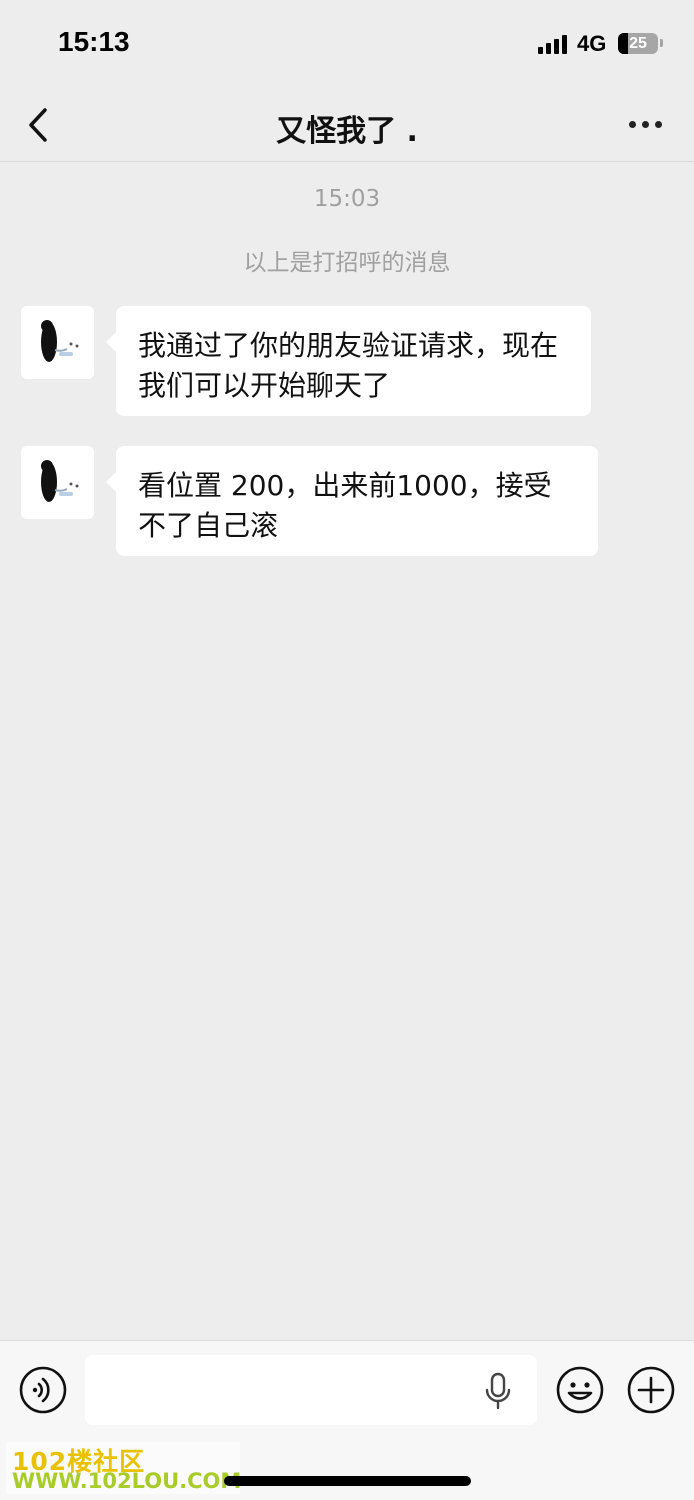  I want to click on message-timestamp: 15:03, so click(347, 199).